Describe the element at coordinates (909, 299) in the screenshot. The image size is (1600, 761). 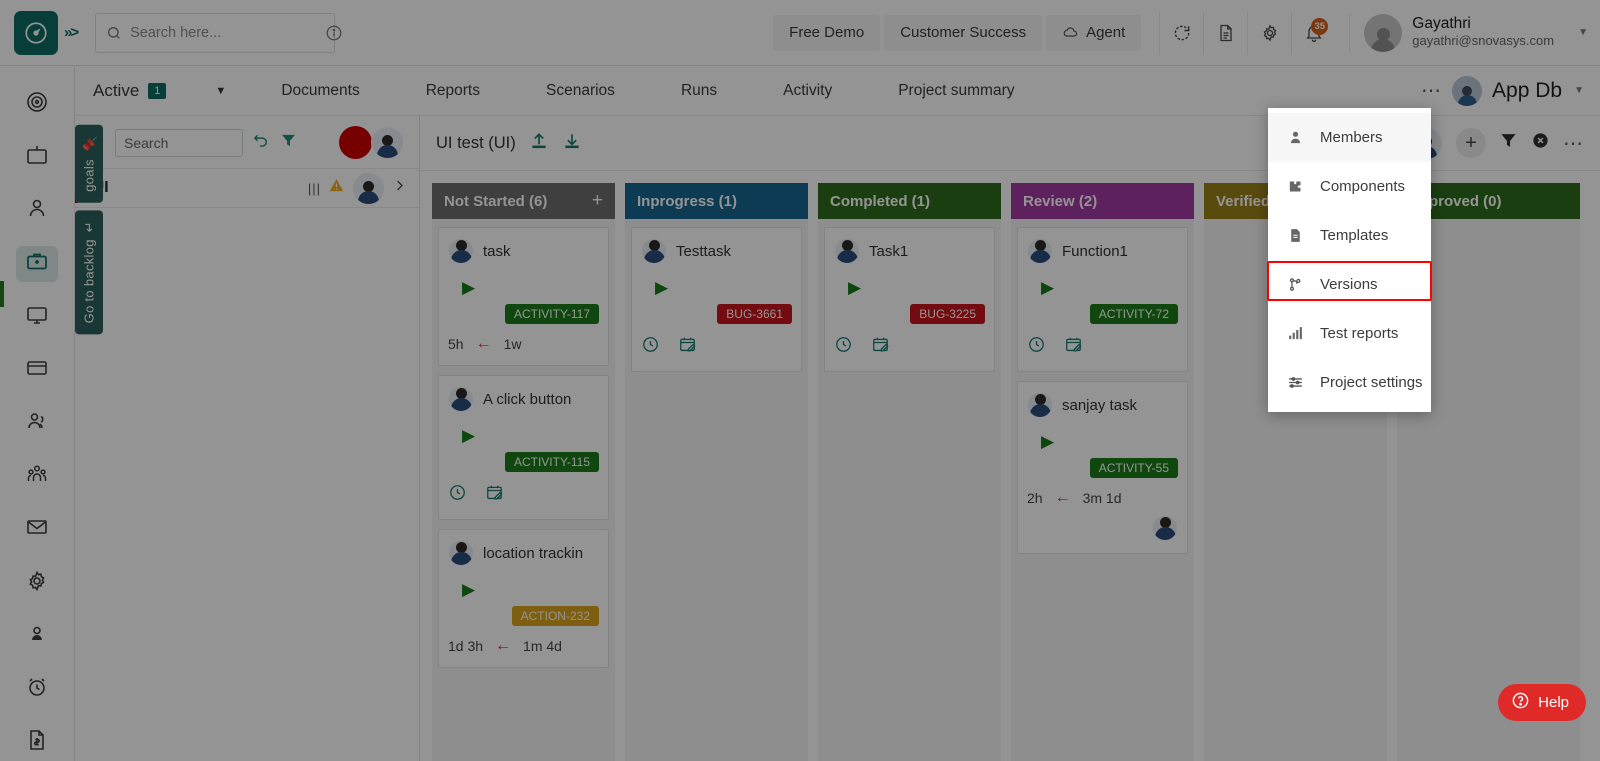
I see `card-task1: Task1 ▶ BUG-3225` at that location.